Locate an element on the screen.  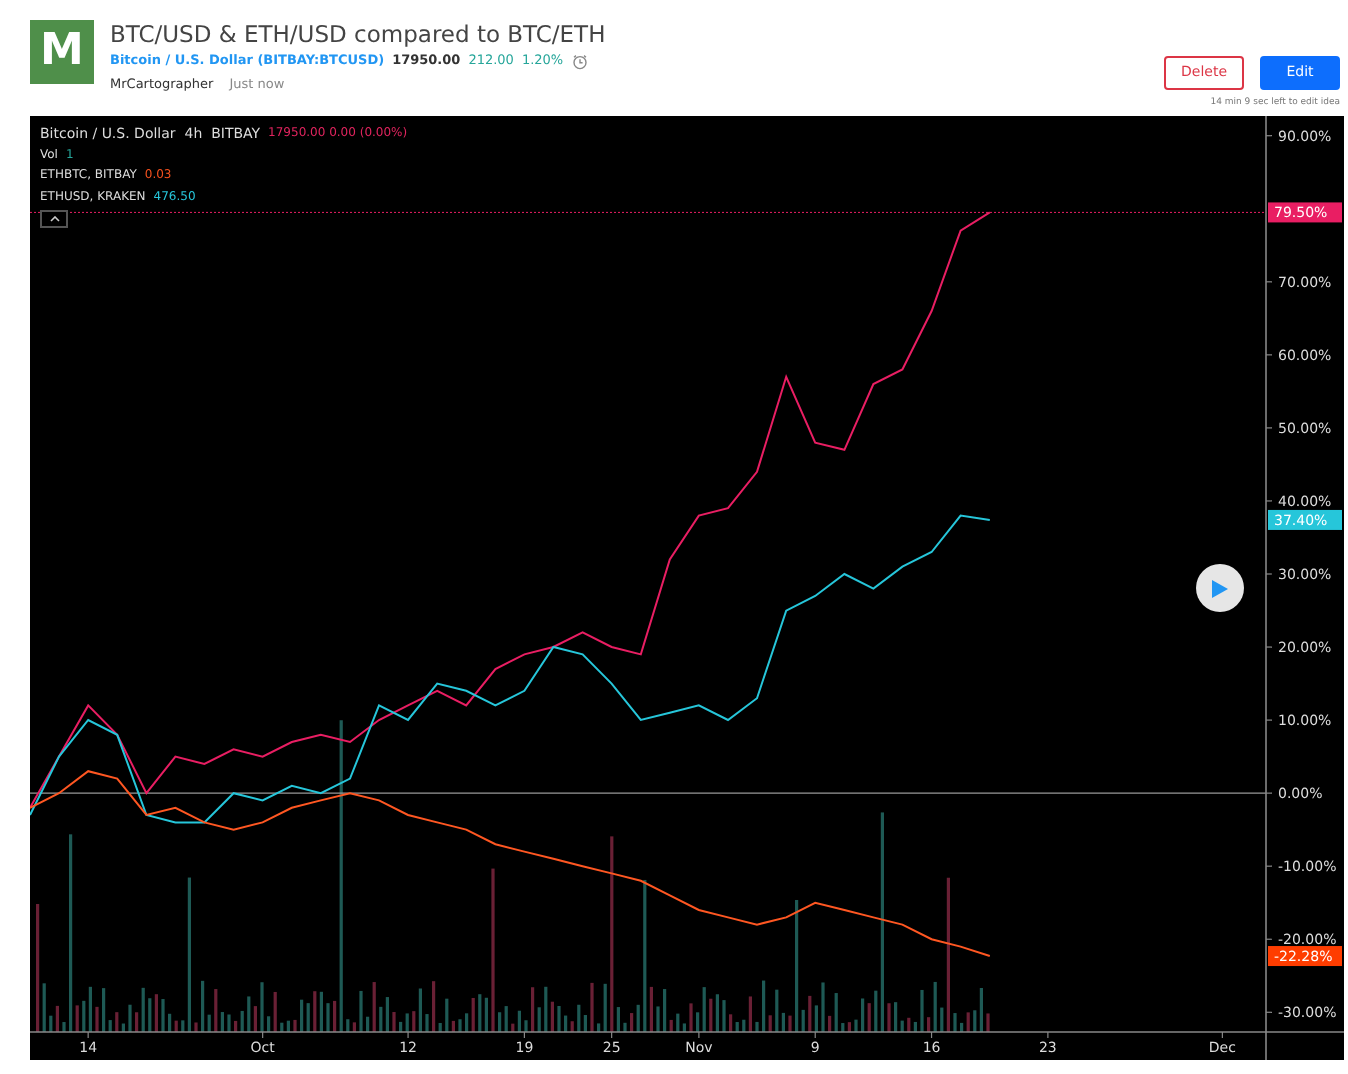
chevron-up-icon is located at coordinates (54, 219).